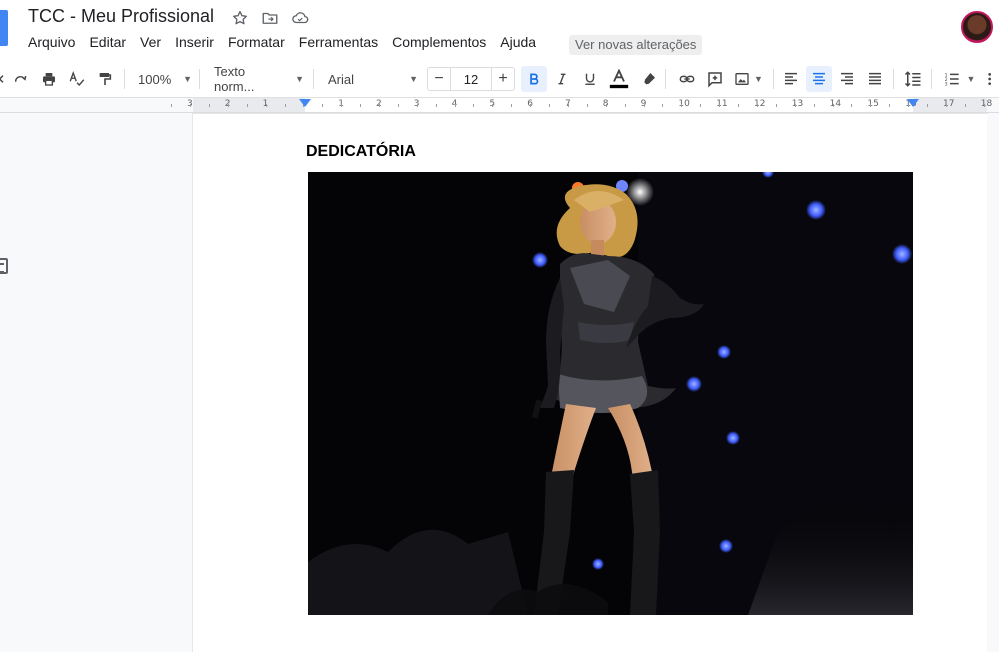  What do you see at coordinates (748, 79) in the screenshot?
I see `insert-image-icon: ▼` at bounding box center [748, 79].